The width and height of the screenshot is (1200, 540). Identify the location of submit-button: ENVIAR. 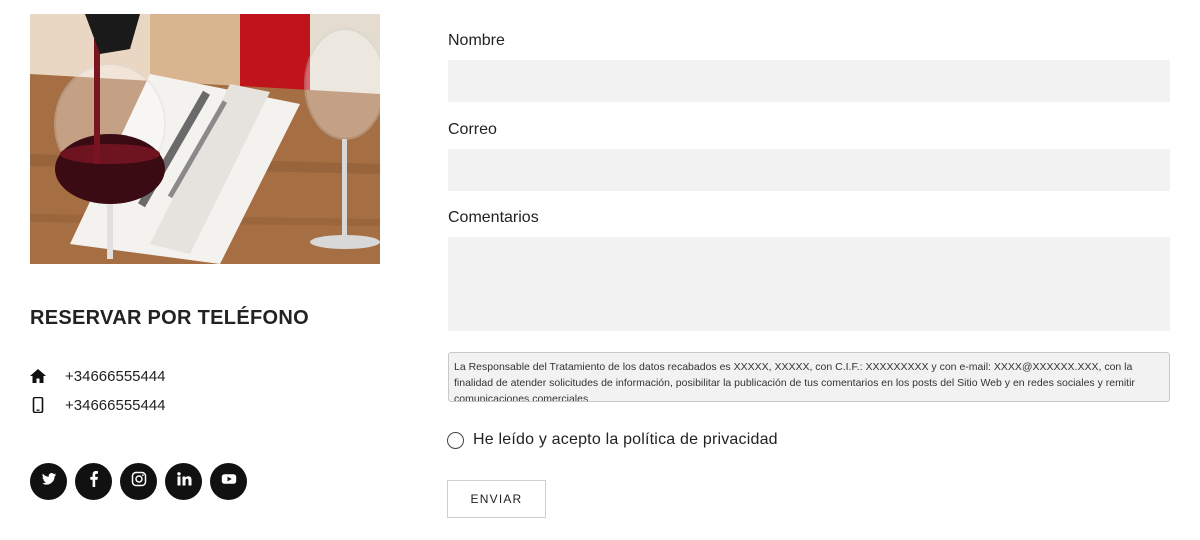
(496, 499).